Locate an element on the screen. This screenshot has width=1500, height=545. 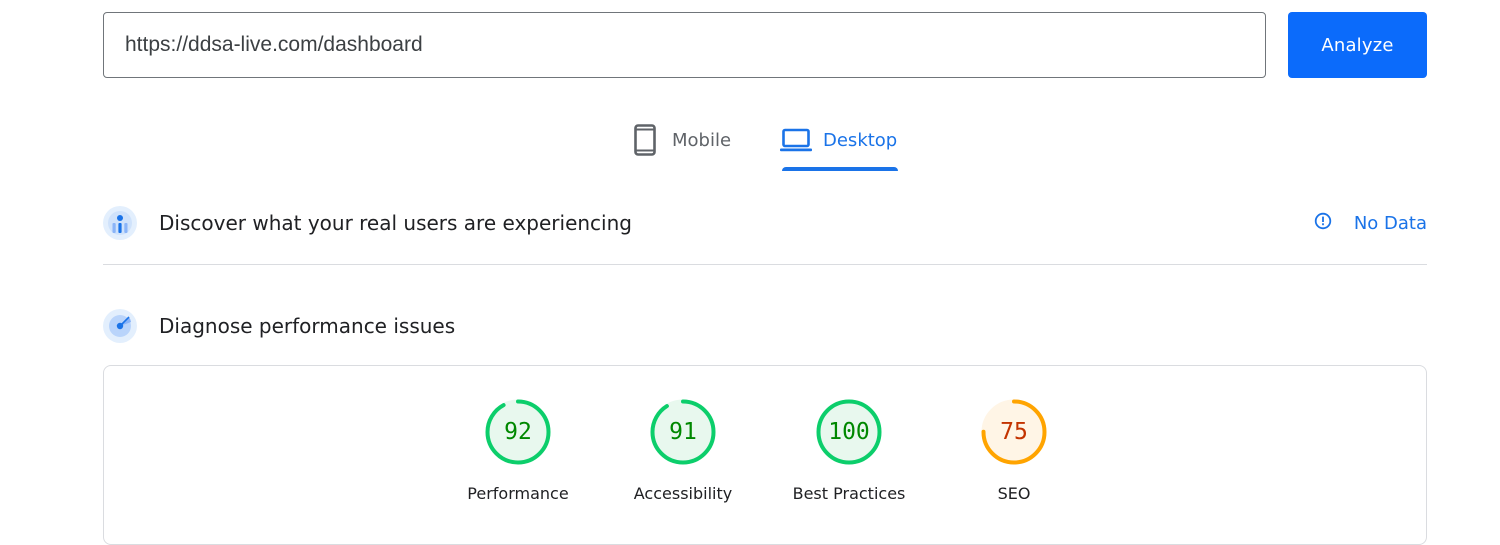
diagnose-title: Diagnose performance issues is located at coordinates (307, 326).